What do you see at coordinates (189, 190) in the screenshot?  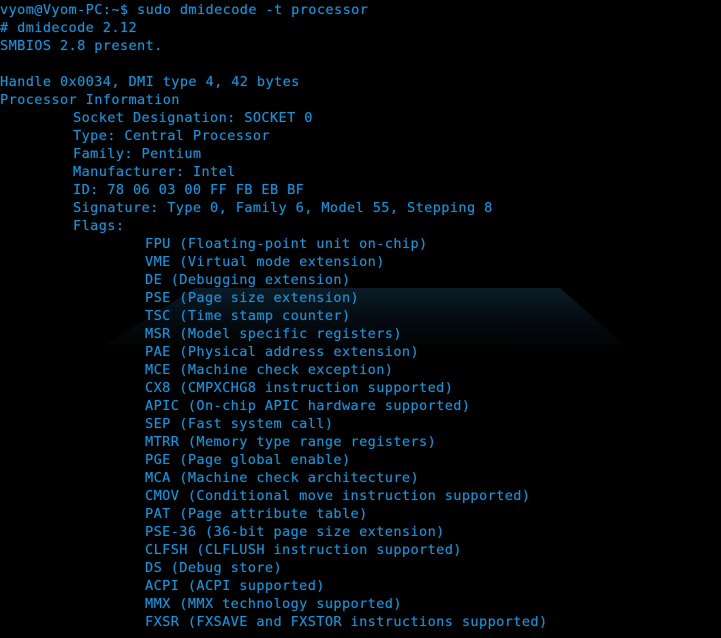 I see `terminal-line: ID: 78 06 03 00 FF FB EB BF` at bounding box center [189, 190].